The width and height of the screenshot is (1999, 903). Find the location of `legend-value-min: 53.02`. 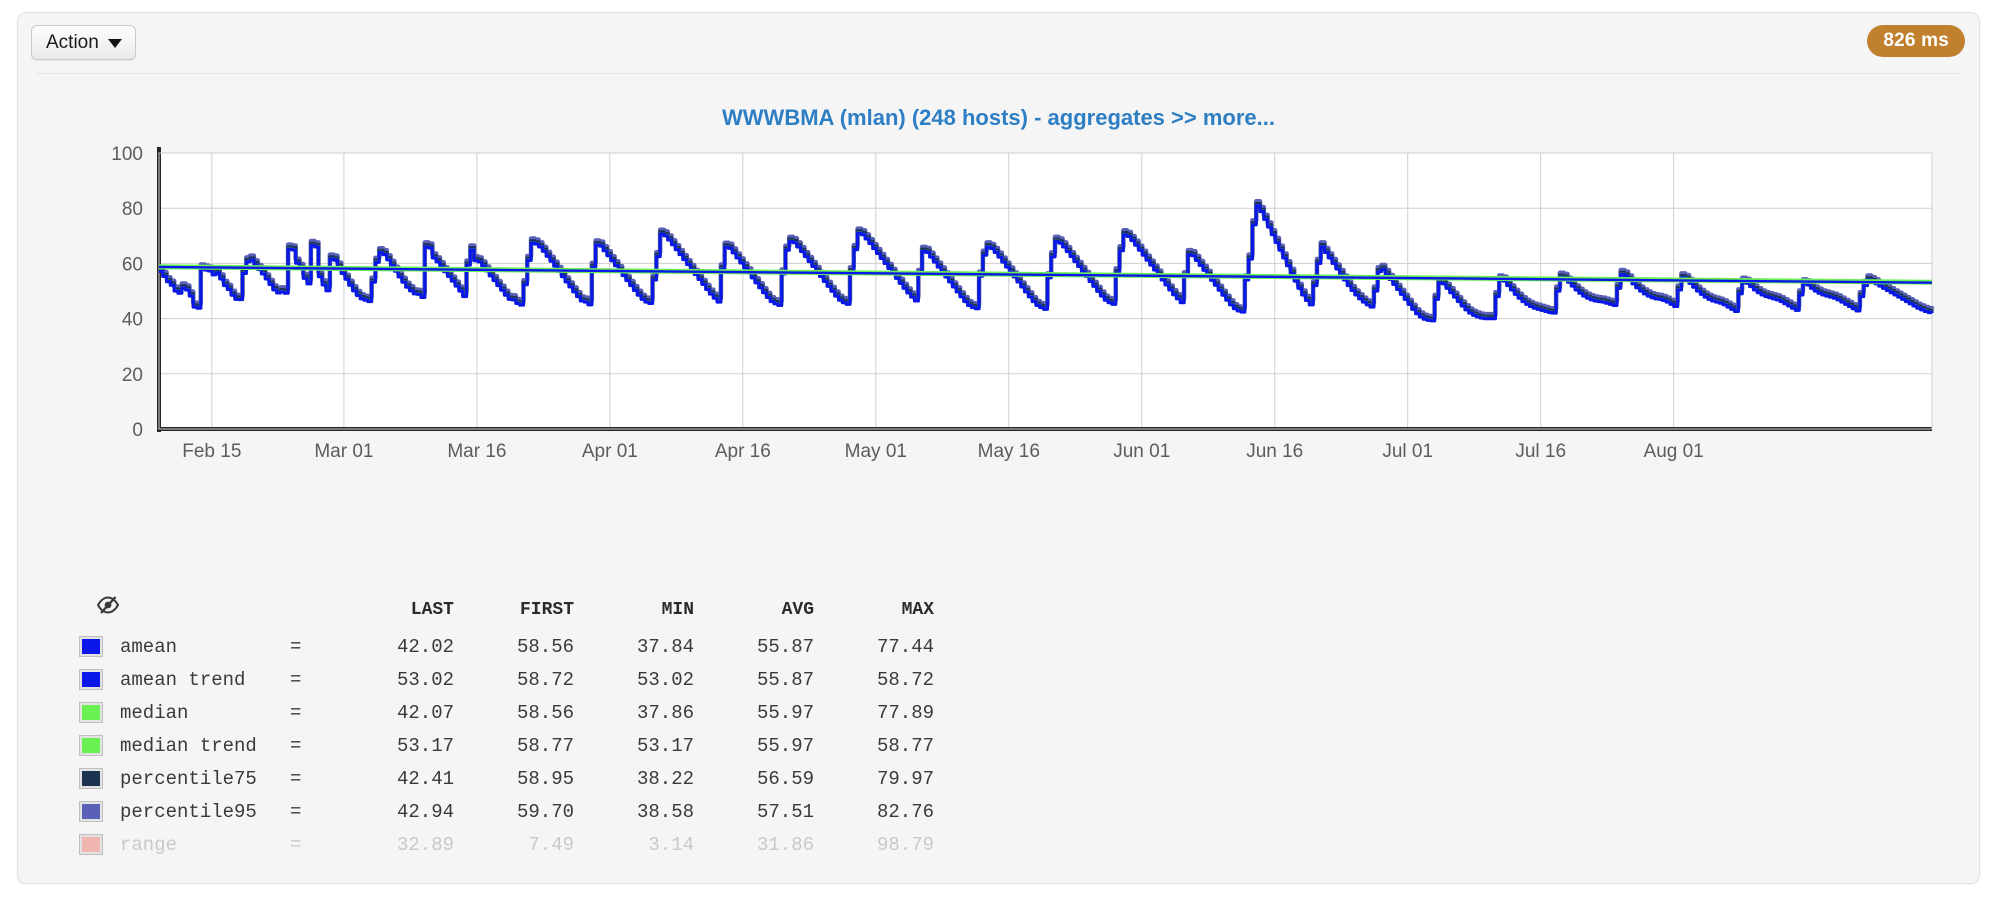

legend-value-min: 53.02 is located at coordinates (665, 679).